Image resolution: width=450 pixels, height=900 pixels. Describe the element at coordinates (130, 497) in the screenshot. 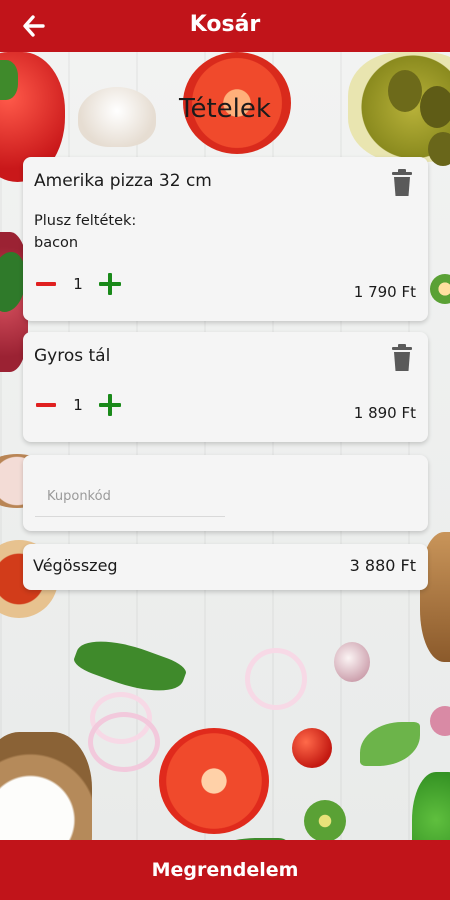

I see `coupon-input` at that location.